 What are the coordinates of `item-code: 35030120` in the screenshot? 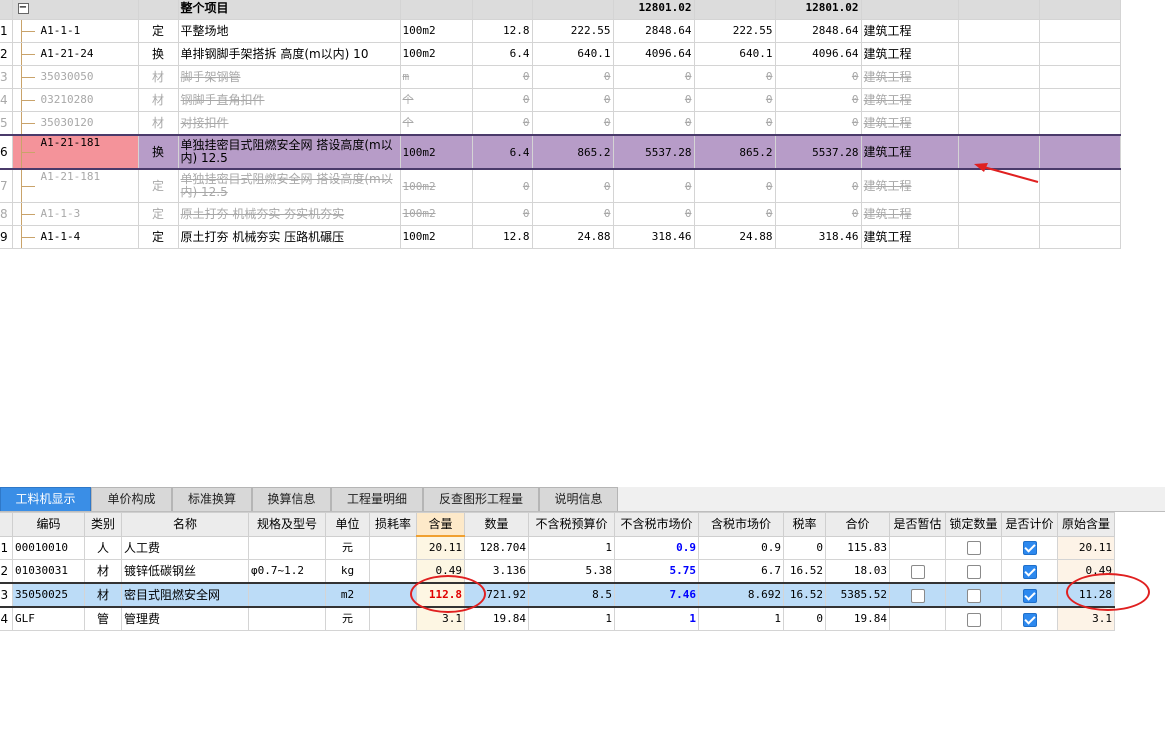 It's located at (75, 123).